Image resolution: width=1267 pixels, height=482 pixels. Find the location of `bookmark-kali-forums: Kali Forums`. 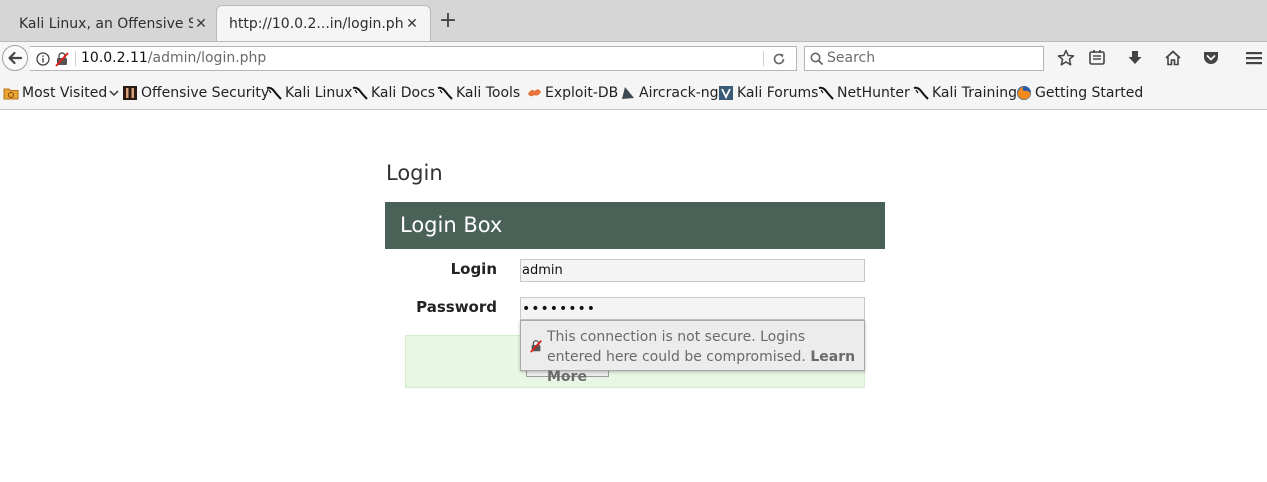

bookmark-kali-forums: Kali Forums is located at coordinates (768, 93).